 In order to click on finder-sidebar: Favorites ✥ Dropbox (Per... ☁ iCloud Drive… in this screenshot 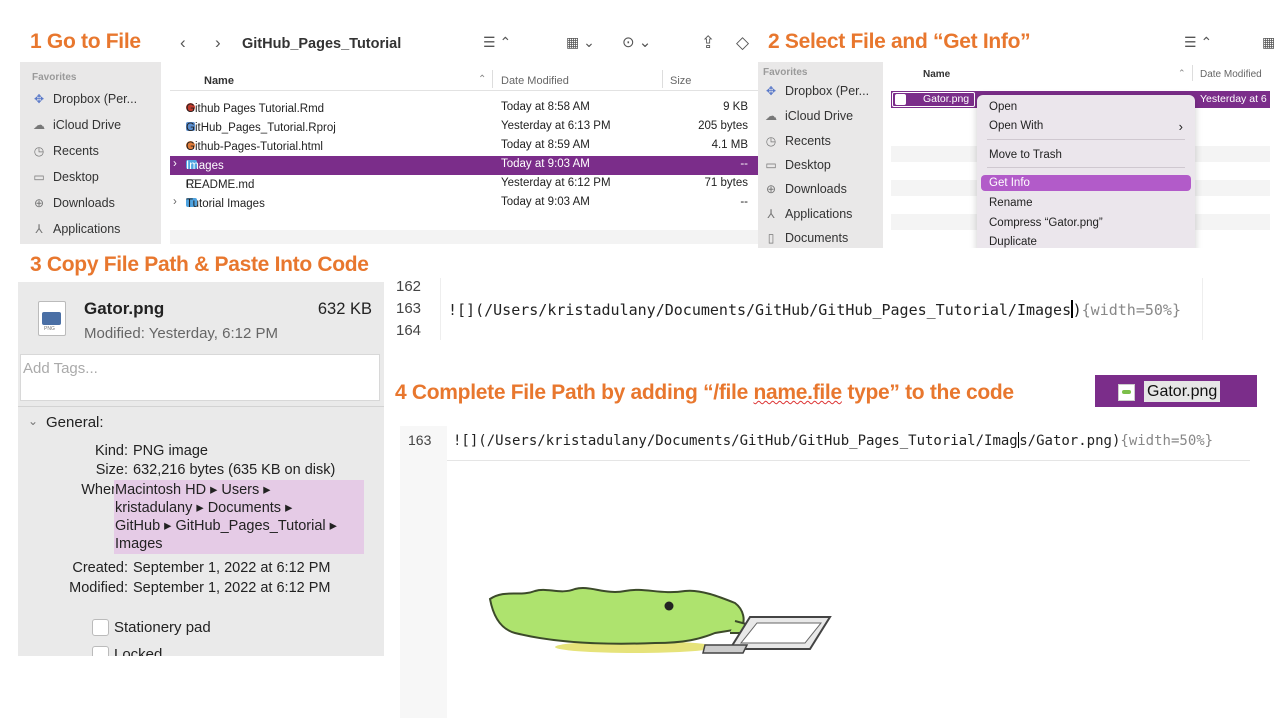, I will do `click(820, 155)`.